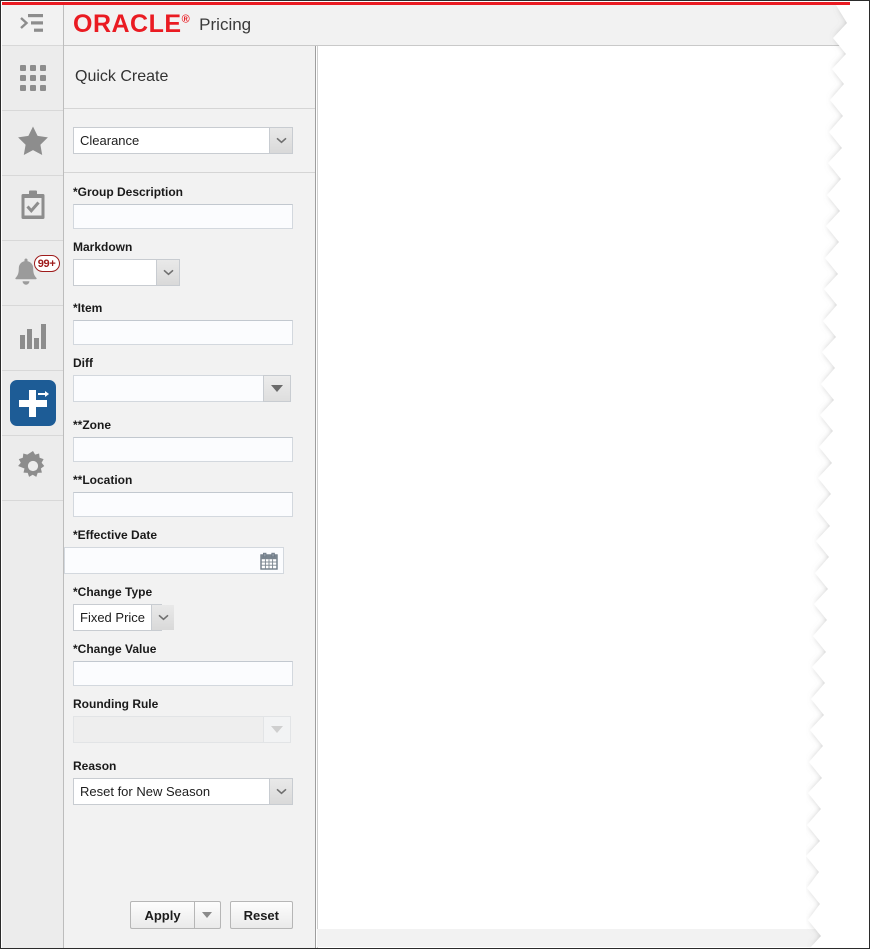  I want to click on change-type-select: Fixed Price, so click(124, 617).